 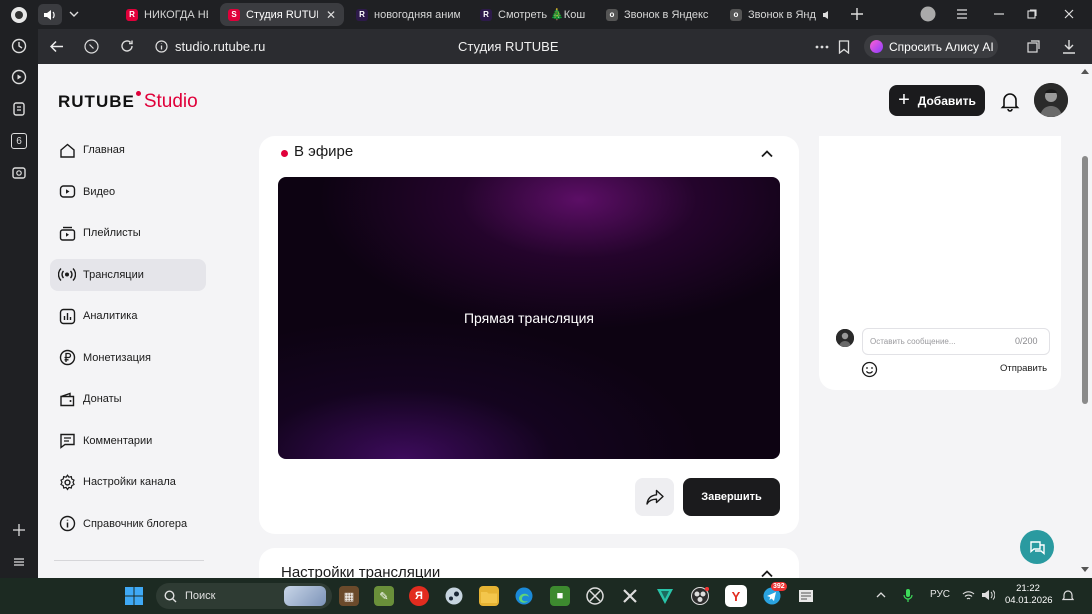 What do you see at coordinates (968, 595) in the screenshot?
I see `wifi-icon` at bounding box center [968, 595].